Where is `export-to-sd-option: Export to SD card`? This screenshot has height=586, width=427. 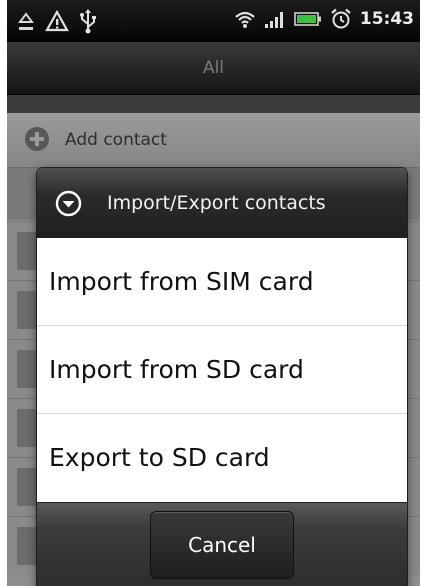 export-to-sd-option: Export to SD card is located at coordinates (222, 458).